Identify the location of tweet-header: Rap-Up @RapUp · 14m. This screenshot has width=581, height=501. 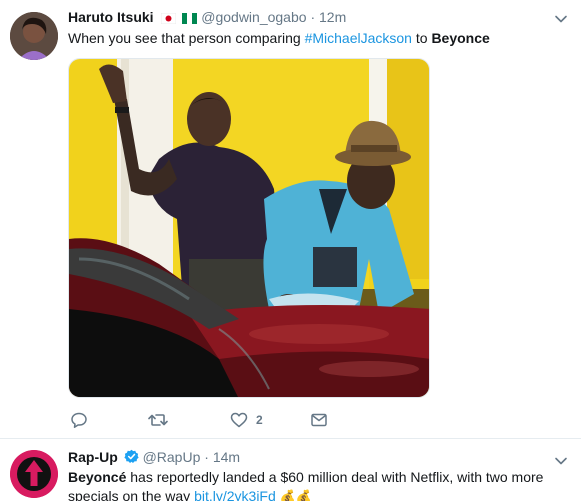
(154, 458).